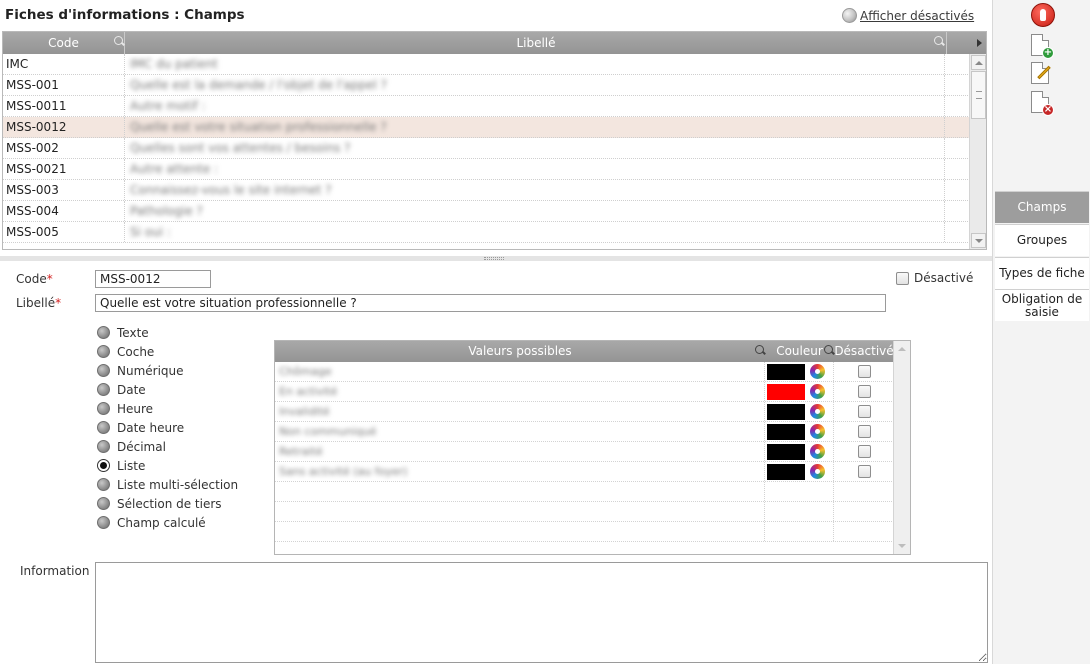 Image resolution: width=1090 pixels, height=664 pixels. Describe the element at coordinates (120, 42) in the screenshot. I see `search-code-icon` at that location.